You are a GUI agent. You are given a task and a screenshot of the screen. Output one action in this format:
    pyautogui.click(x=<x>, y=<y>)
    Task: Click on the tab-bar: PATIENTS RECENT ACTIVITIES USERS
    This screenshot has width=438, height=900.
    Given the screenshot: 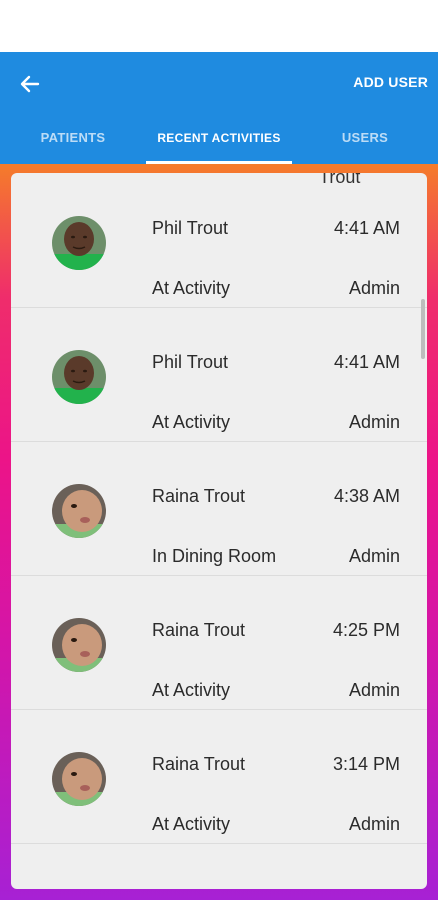 What is the action you would take?
    pyautogui.click(x=219, y=139)
    